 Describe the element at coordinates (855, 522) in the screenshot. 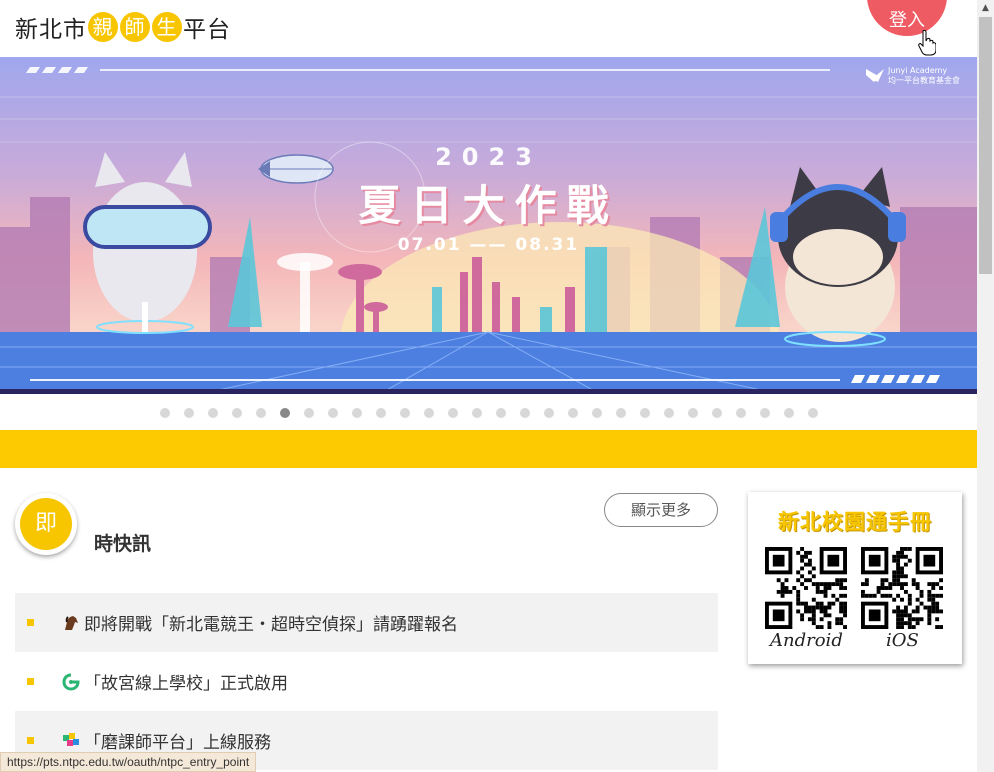

I see `qr-card-title: 新北校園通手冊` at that location.